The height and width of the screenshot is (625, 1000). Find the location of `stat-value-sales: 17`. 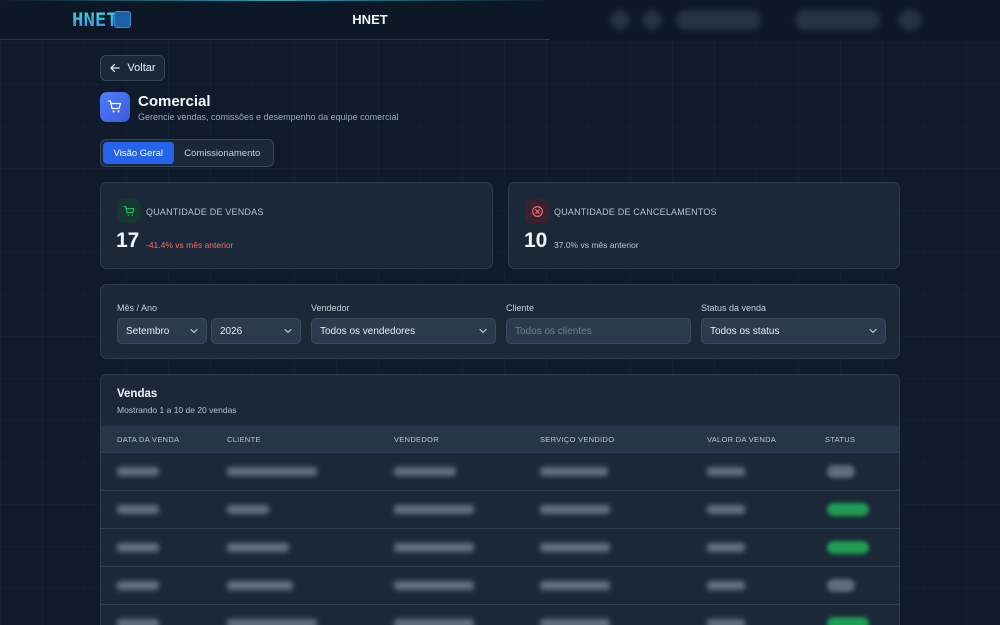

stat-value-sales: 17 is located at coordinates (128, 240).